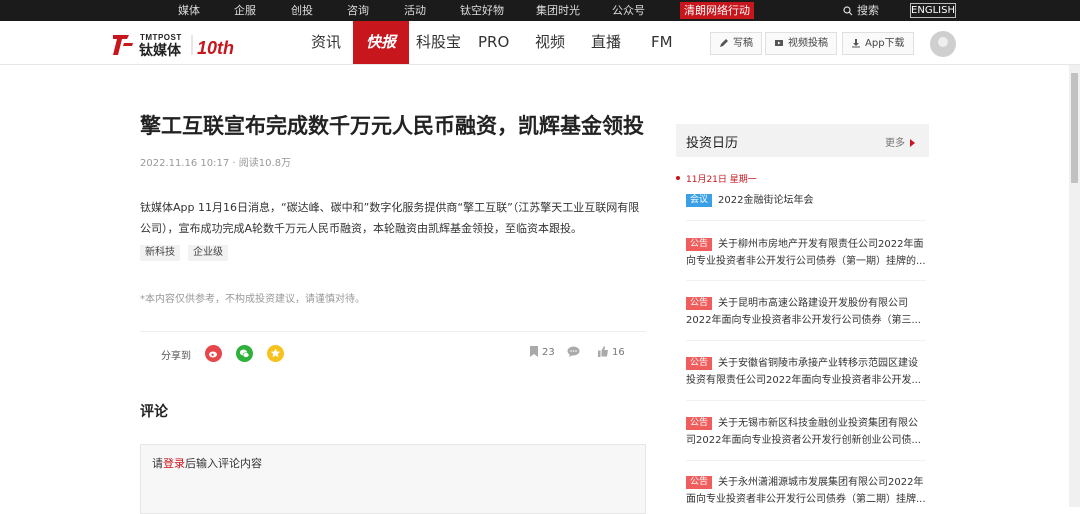  What do you see at coordinates (302, 10) in the screenshot?
I see `topbar-link-venture: 创投` at bounding box center [302, 10].